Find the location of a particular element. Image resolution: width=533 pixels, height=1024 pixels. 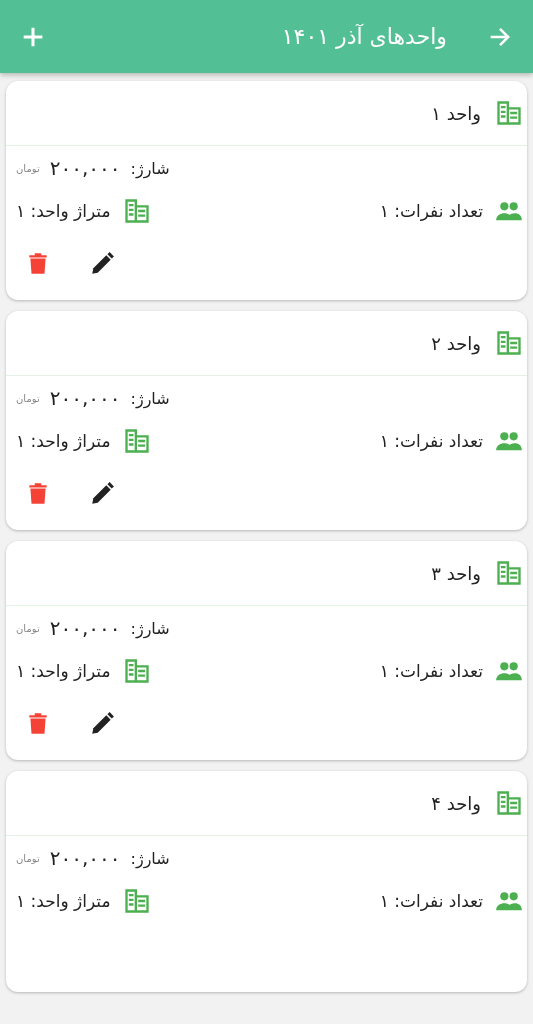

unit-name: واحد ۳ is located at coordinates (456, 573).